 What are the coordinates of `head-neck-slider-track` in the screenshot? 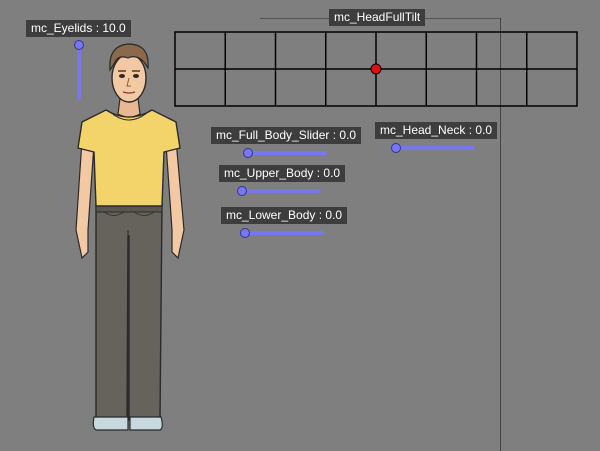 It's located at (433, 148).